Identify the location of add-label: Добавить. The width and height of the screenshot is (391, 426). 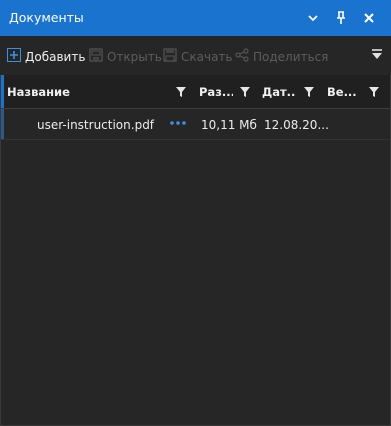
(55, 56).